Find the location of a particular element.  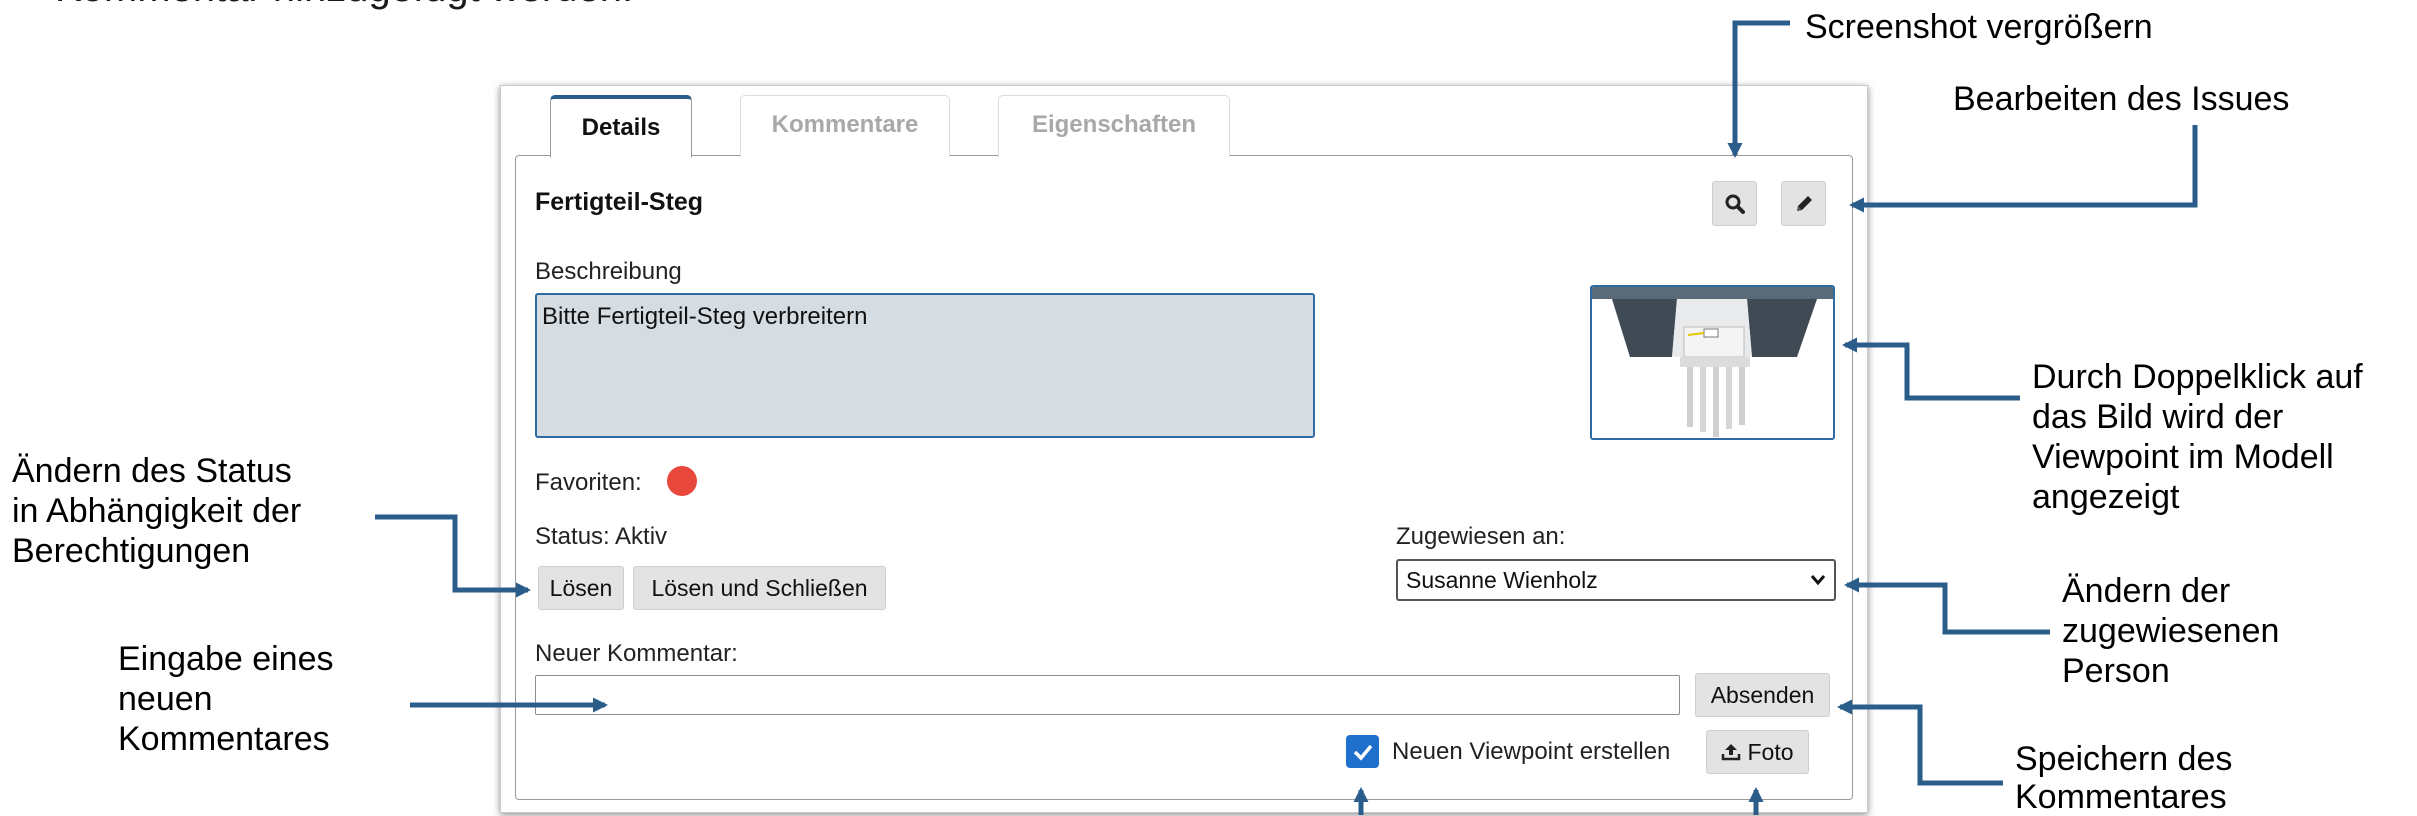

checkmark-icon is located at coordinates (1362, 752).